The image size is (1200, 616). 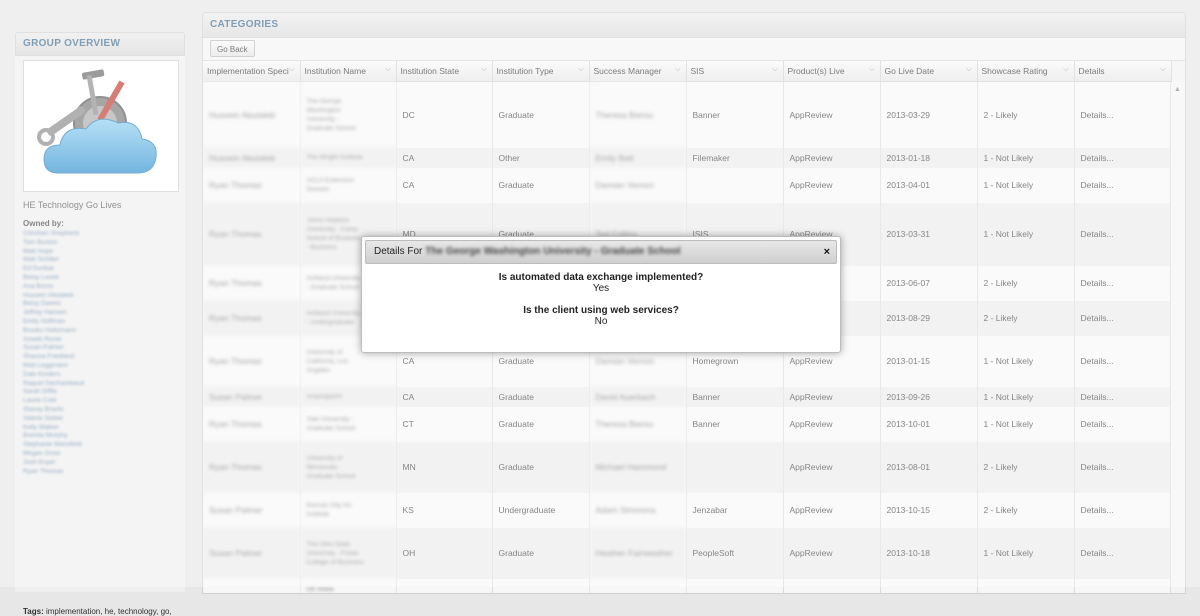 What do you see at coordinates (398, 251) in the screenshot?
I see `dialog-title-prefix: Details For` at bounding box center [398, 251].